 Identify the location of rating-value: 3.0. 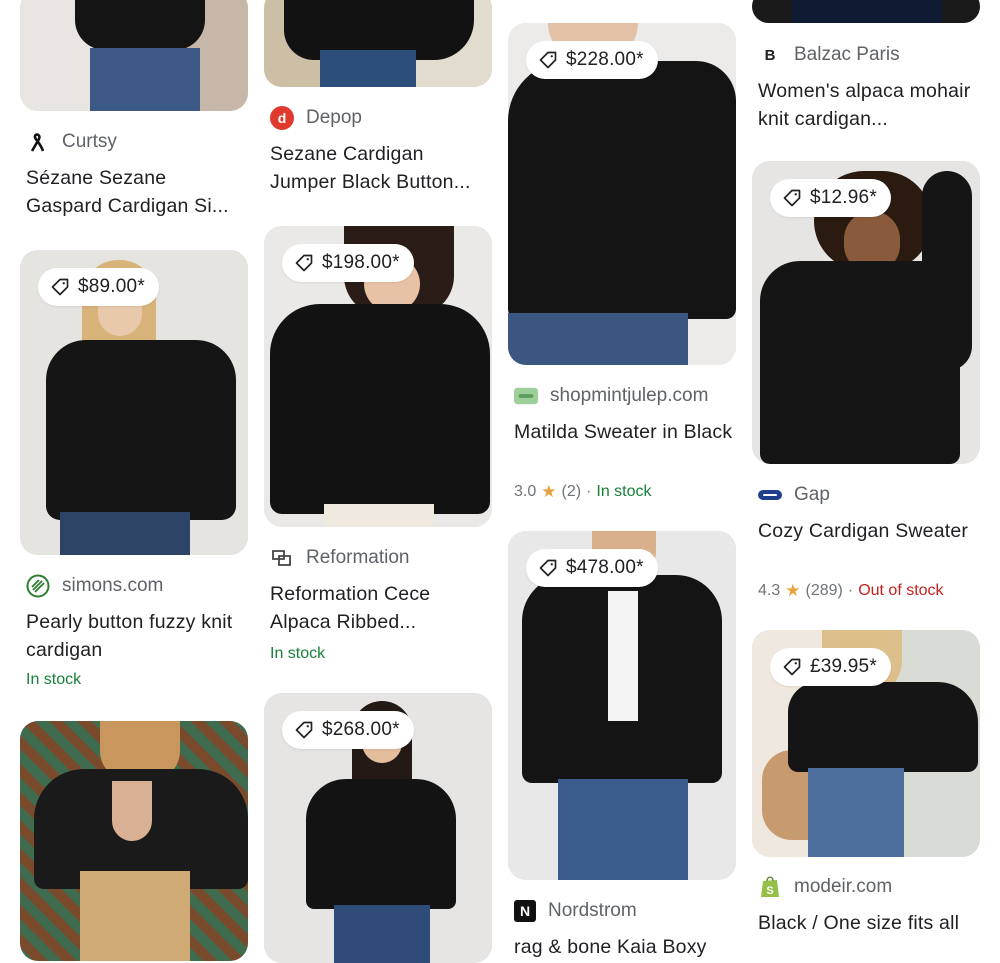
(525, 491).